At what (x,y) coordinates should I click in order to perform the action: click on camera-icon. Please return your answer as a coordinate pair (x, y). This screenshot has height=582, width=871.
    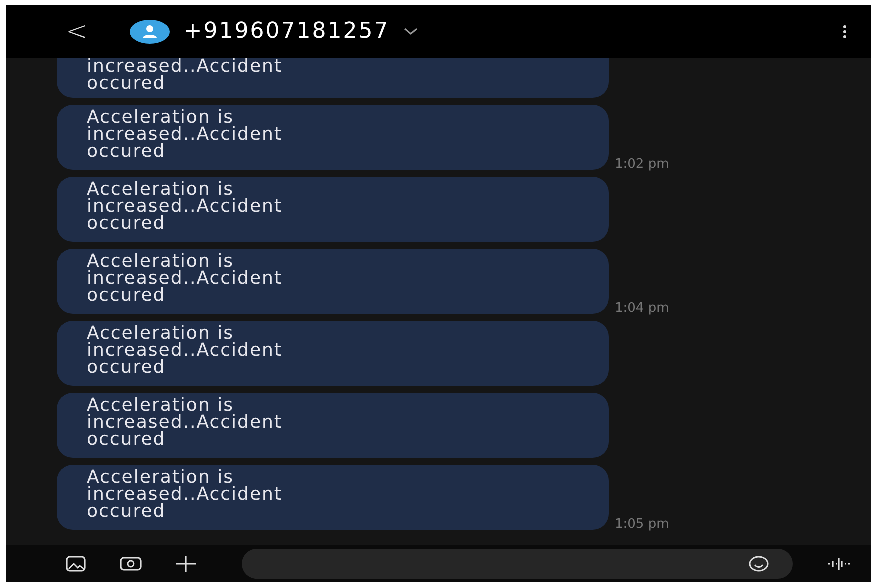
    Looking at the image, I should click on (131, 564).